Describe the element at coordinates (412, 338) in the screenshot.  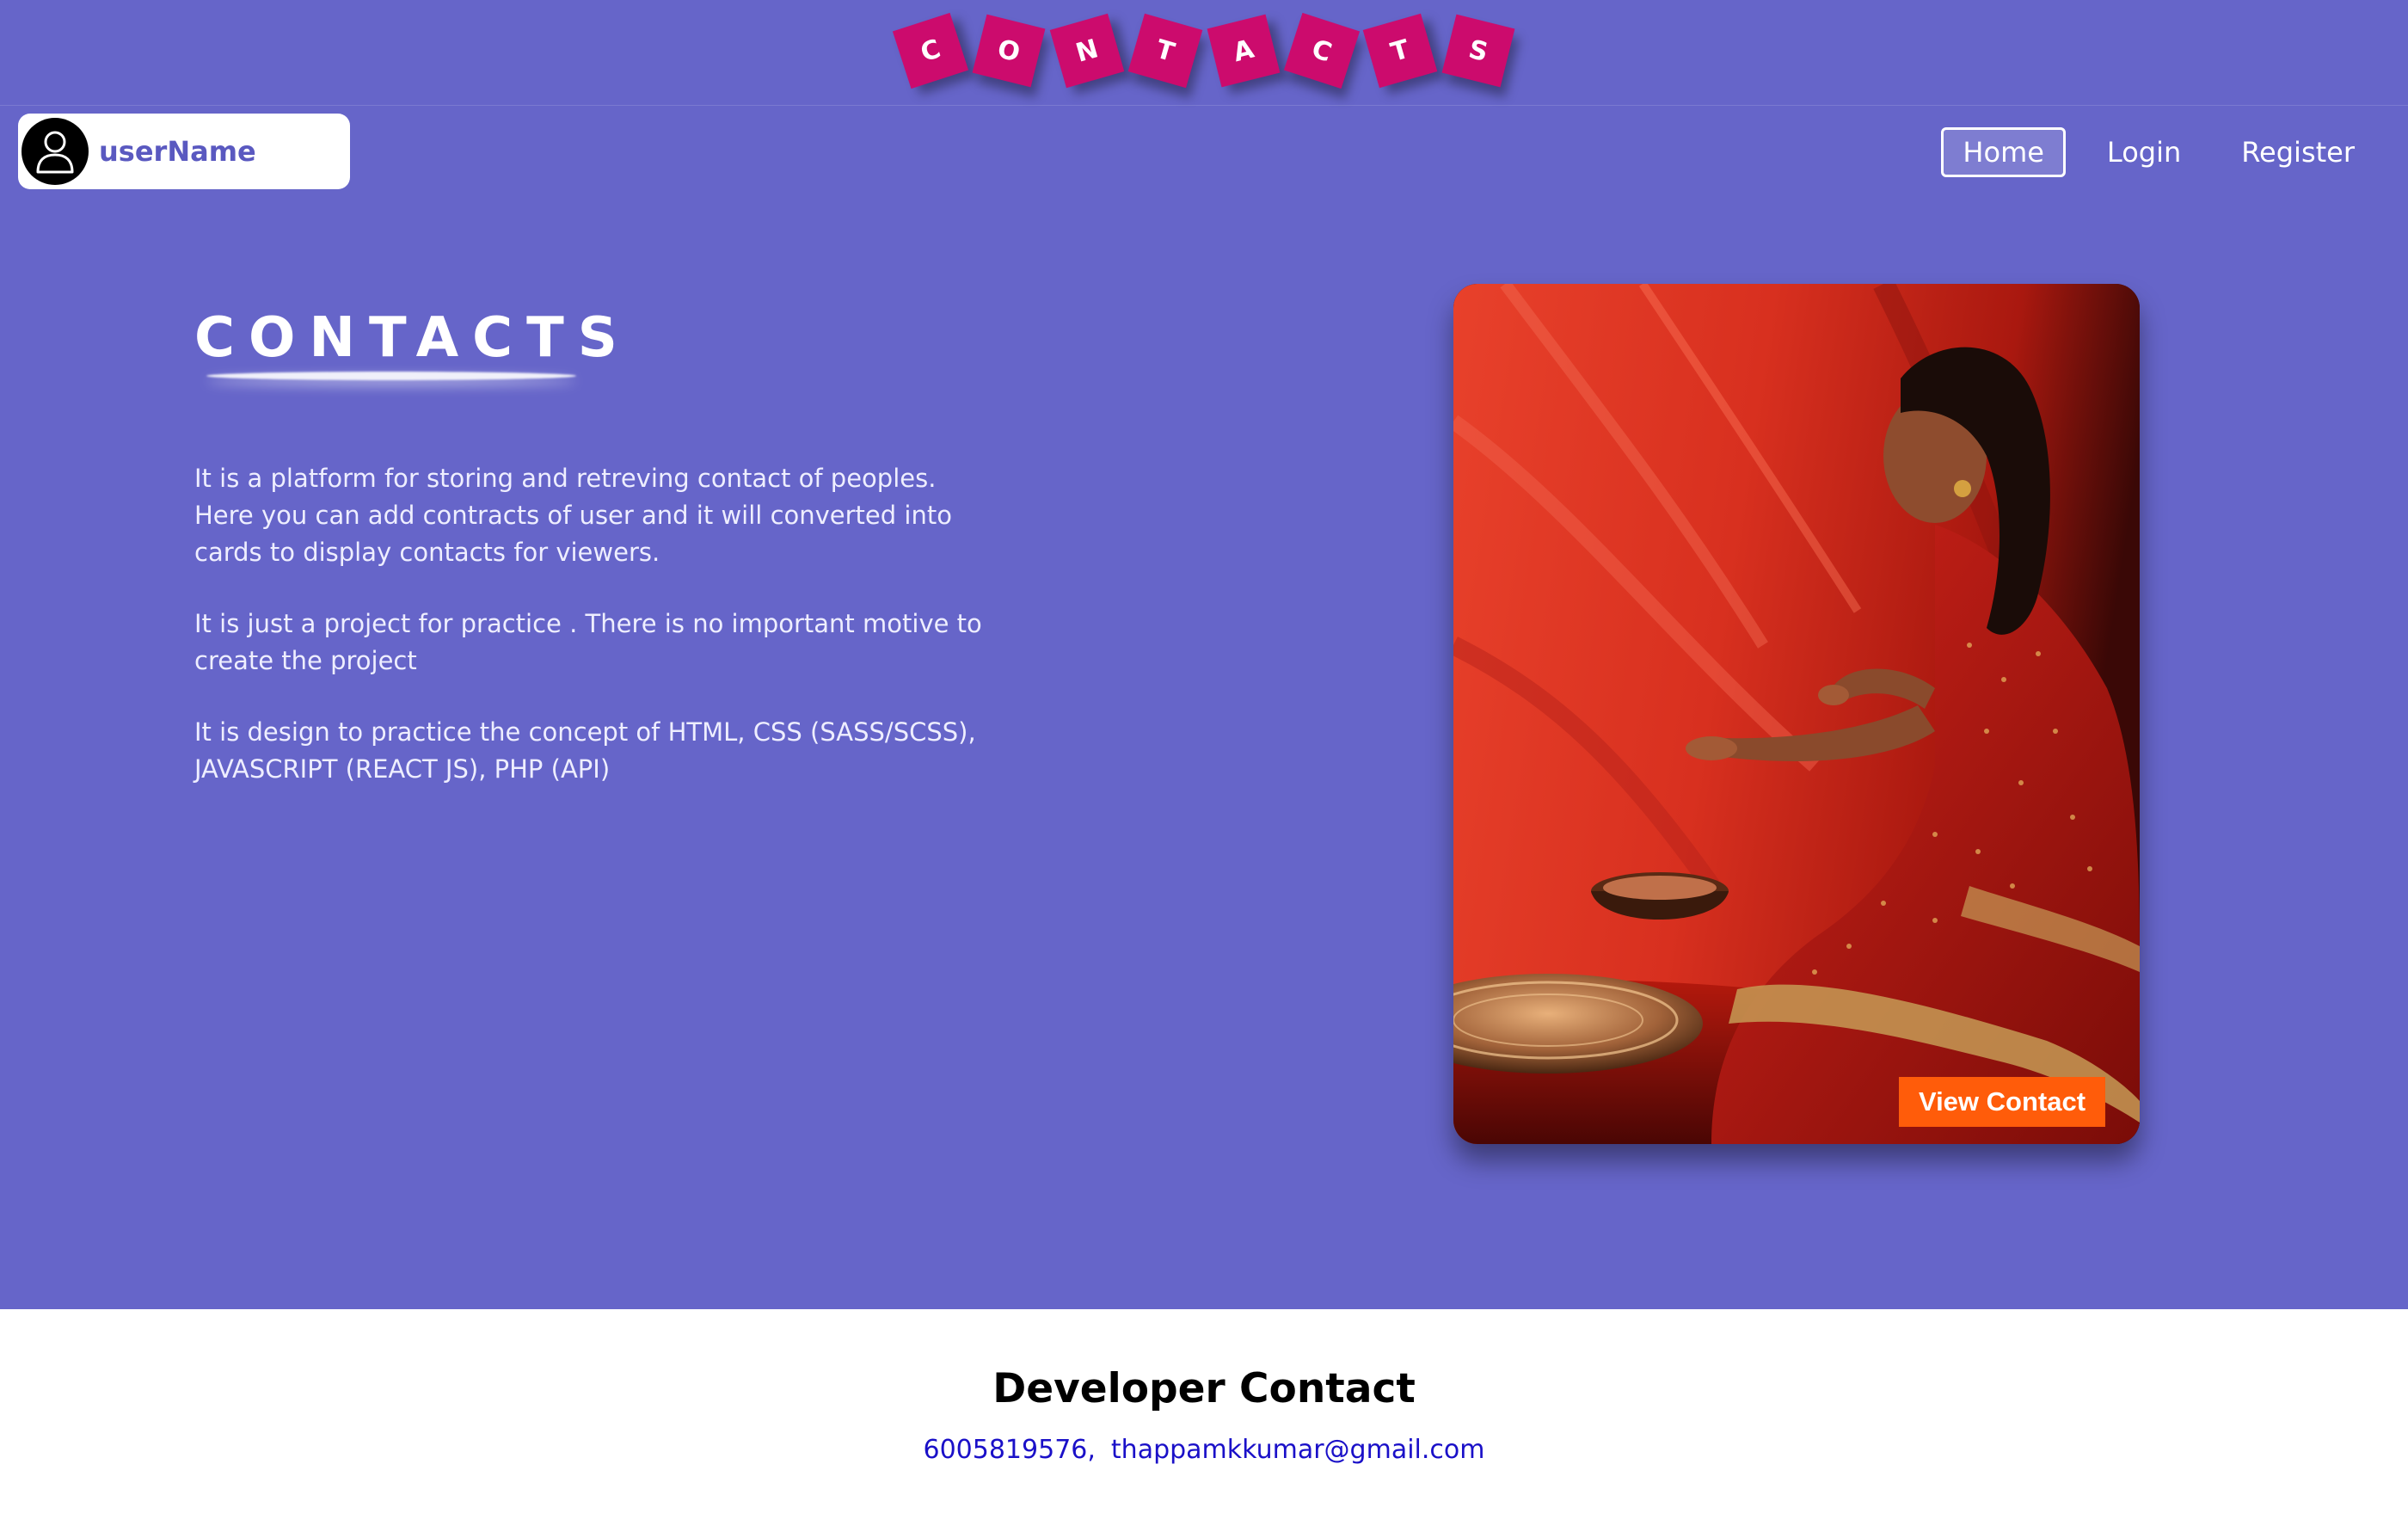
I see `hero-title: CONTACTS` at that location.